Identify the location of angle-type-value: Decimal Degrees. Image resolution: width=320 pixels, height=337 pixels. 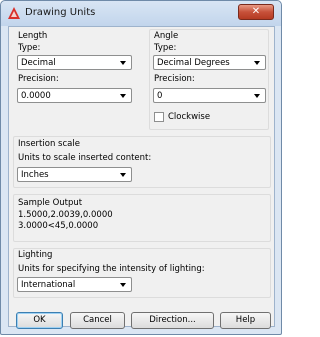
(193, 63).